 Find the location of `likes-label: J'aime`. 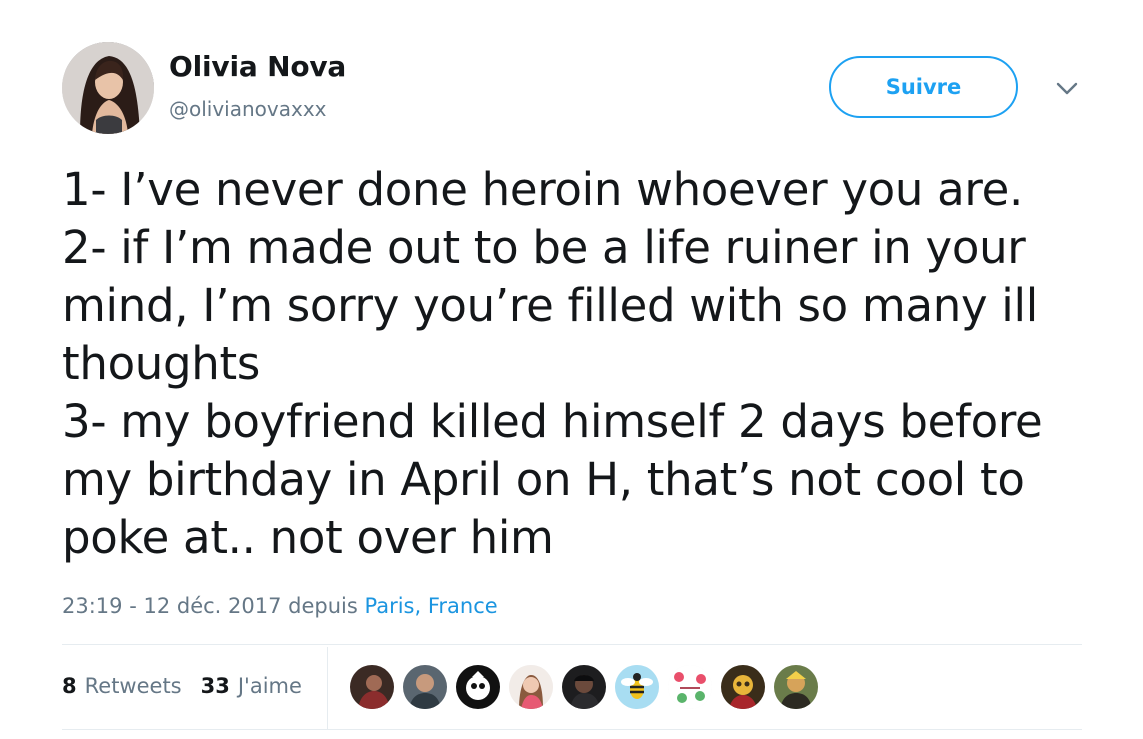

likes-label: J'aime is located at coordinates (269, 686).